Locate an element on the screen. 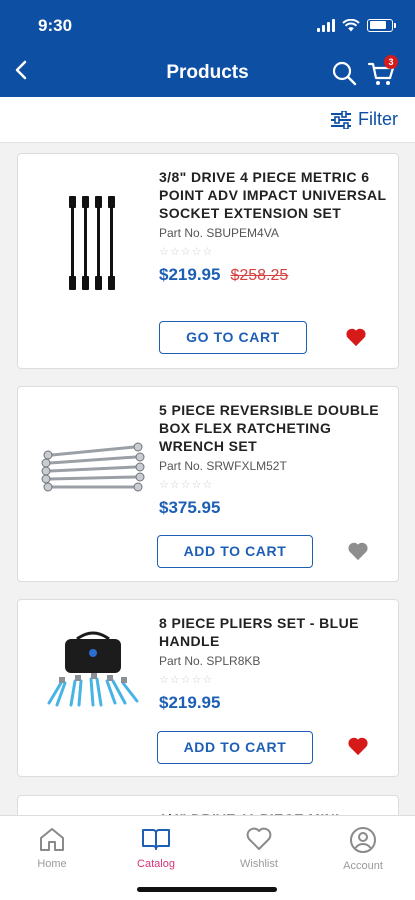  status-bar: 9:30 is located at coordinates (207, 27).